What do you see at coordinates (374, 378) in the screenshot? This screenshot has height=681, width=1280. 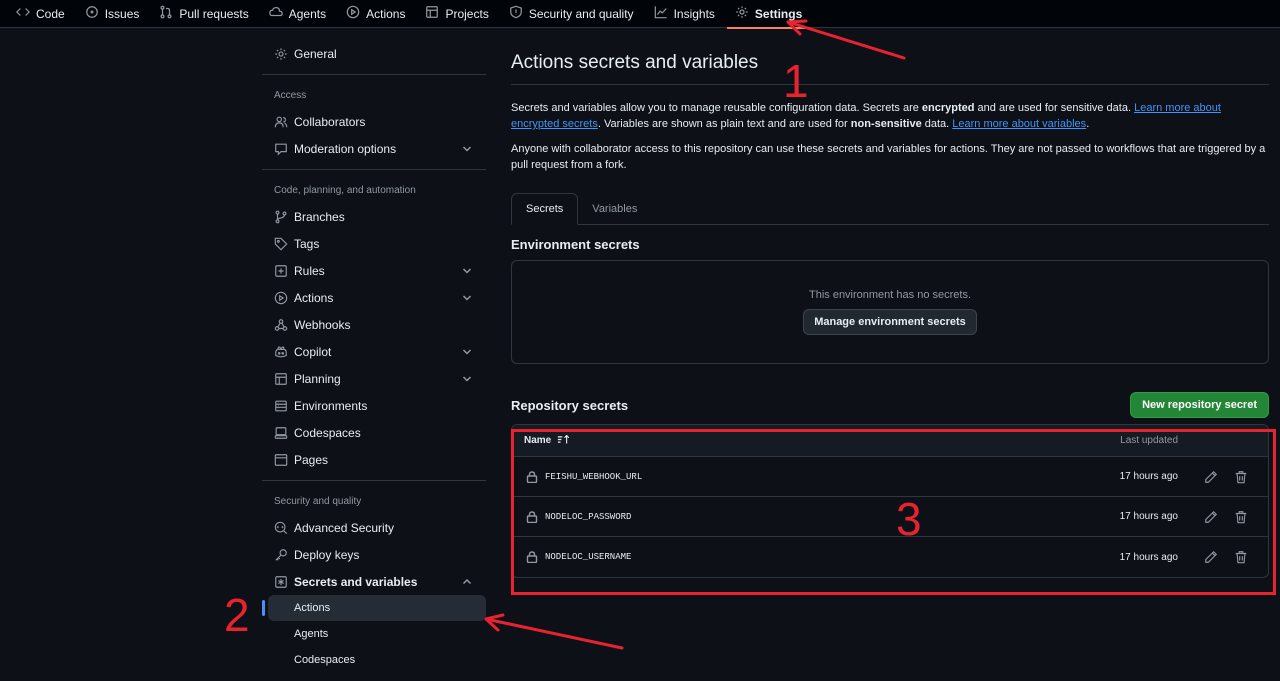 I see `sidebar-item-planning: Planning` at bounding box center [374, 378].